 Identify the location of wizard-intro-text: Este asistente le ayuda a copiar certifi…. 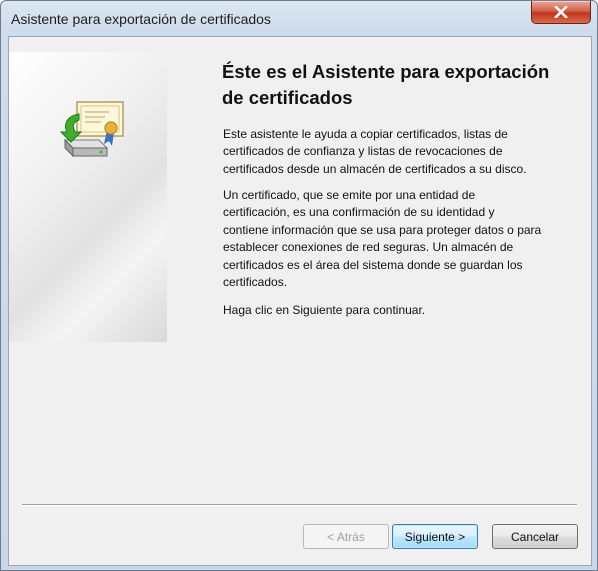
(375, 151).